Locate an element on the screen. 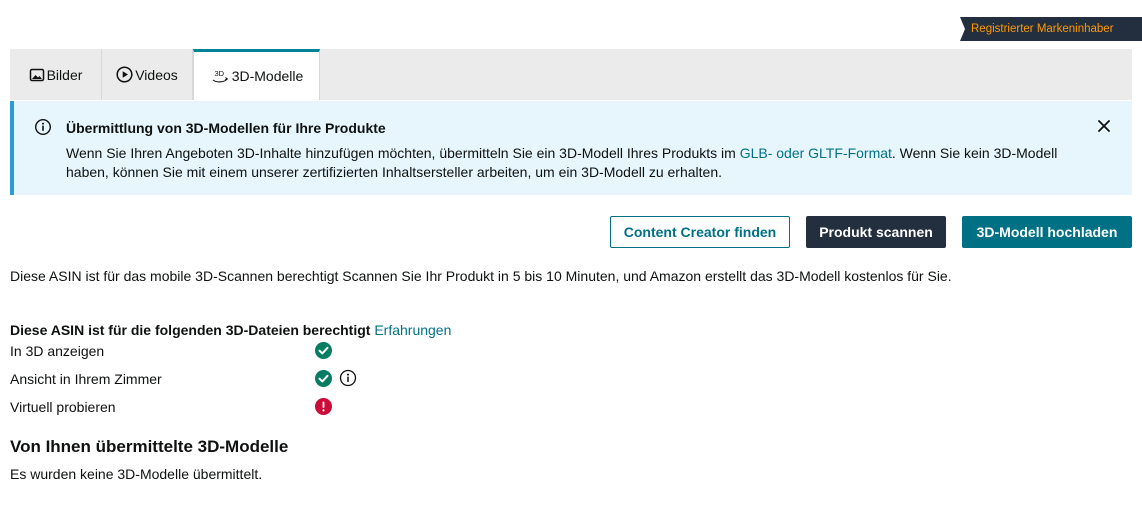 This screenshot has width=1142, height=505. tab-videos: Videos is located at coordinates (147, 74).